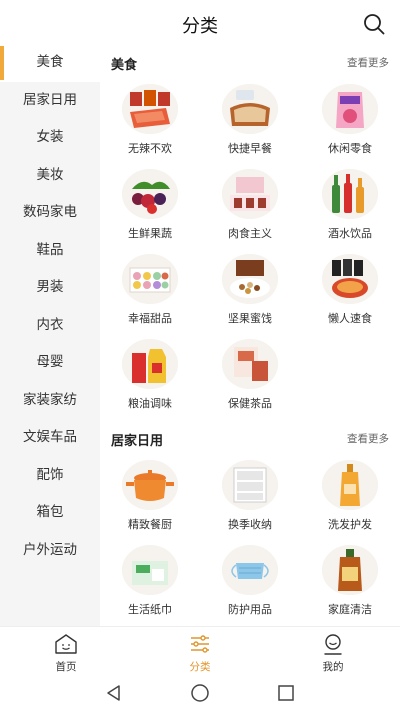 This screenshot has width=400, height=711. I want to click on sidebar-item-shoes: 鞋品, so click(50, 251).